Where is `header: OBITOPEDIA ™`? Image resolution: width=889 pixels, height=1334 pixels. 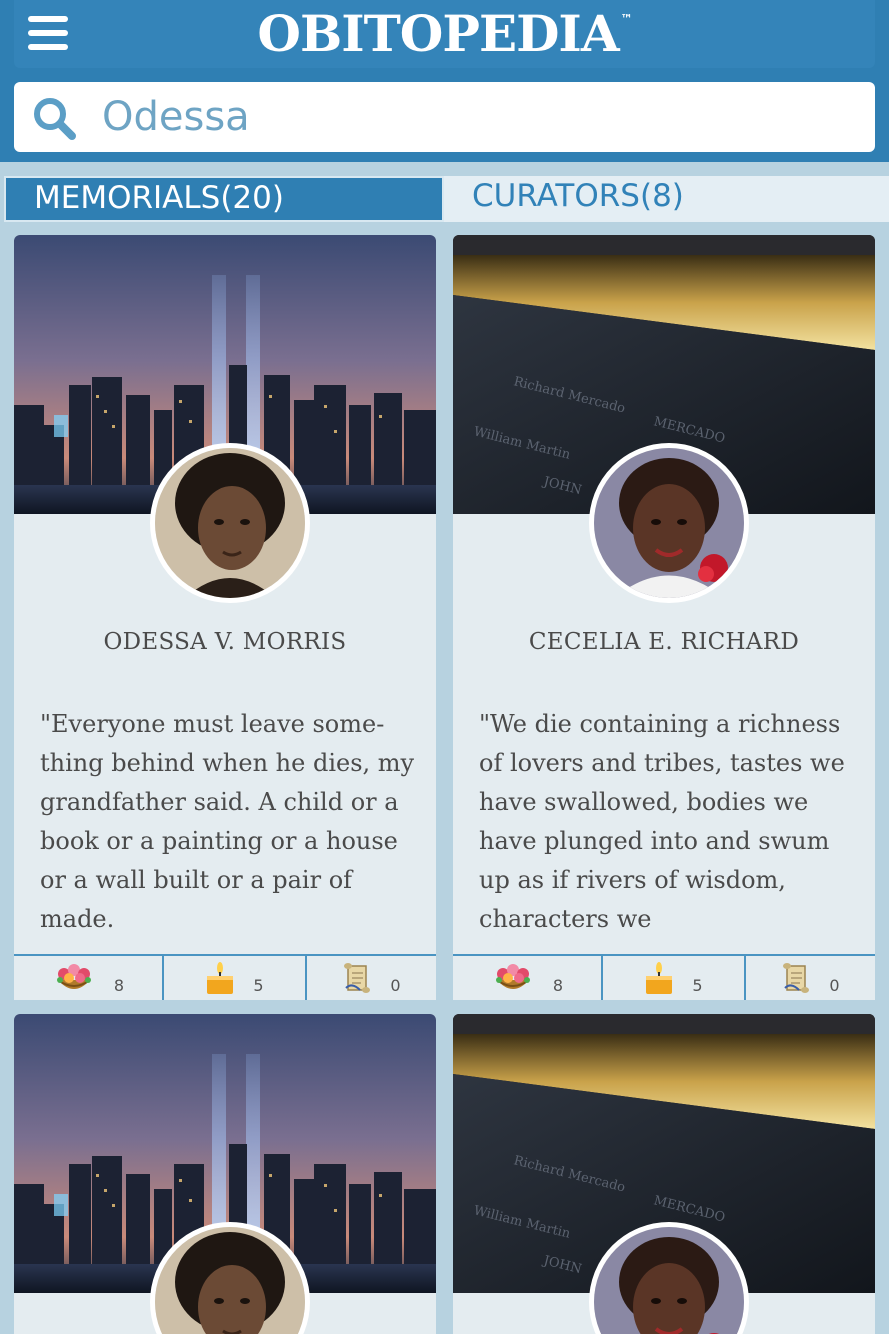
header: OBITOPEDIA ™ is located at coordinates (444, 34).